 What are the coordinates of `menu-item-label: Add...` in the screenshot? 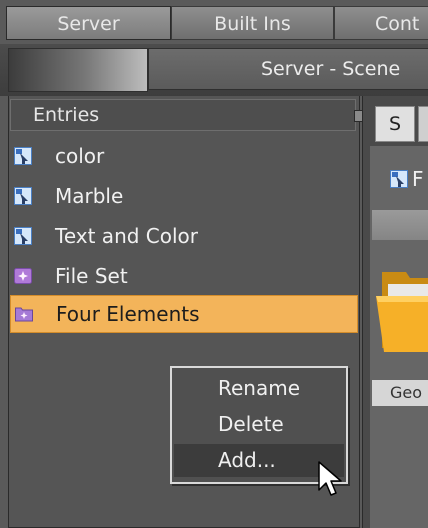 It's located at (247, 460).